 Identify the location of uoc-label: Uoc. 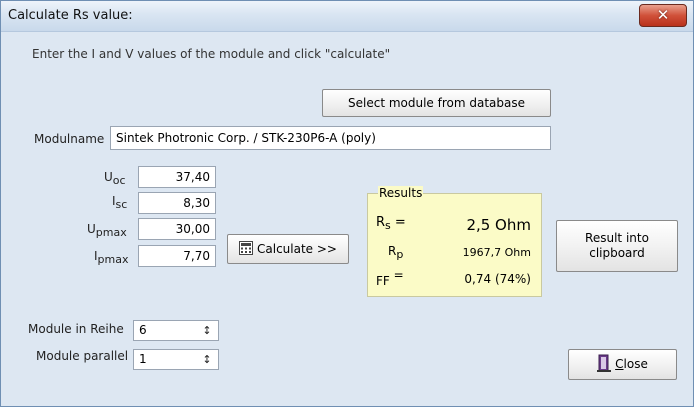
(115, 178).